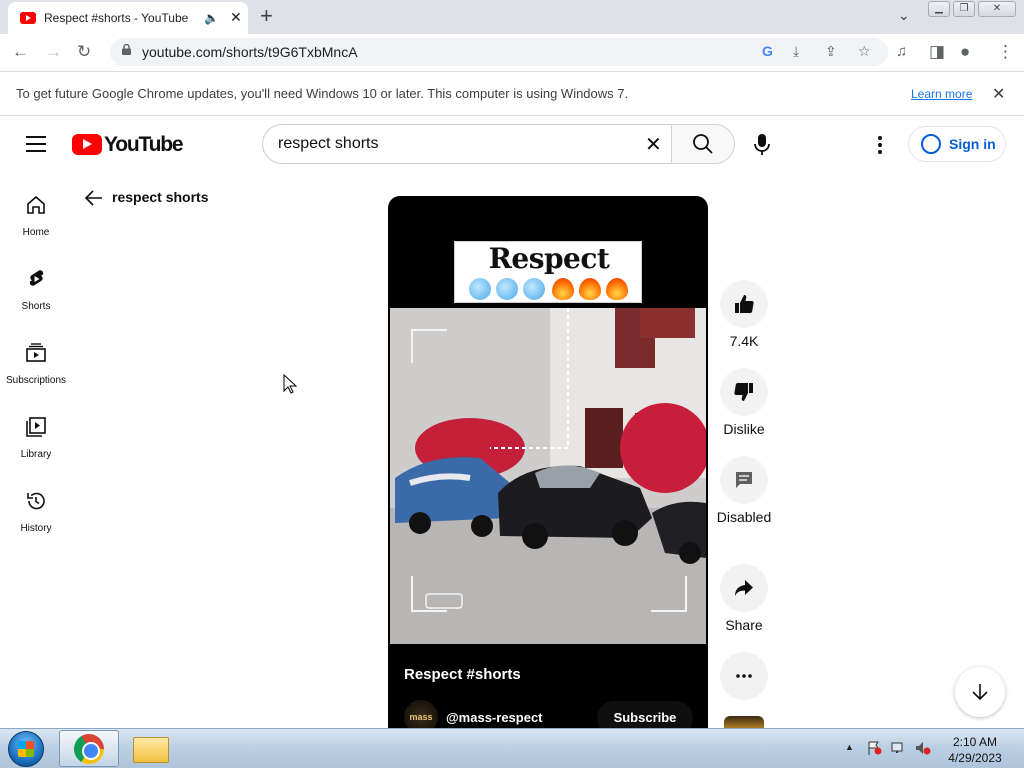  Describe the element at coordinates (653, 144) in the screenshot. I see `clear-search-icon: ✕` at that location.